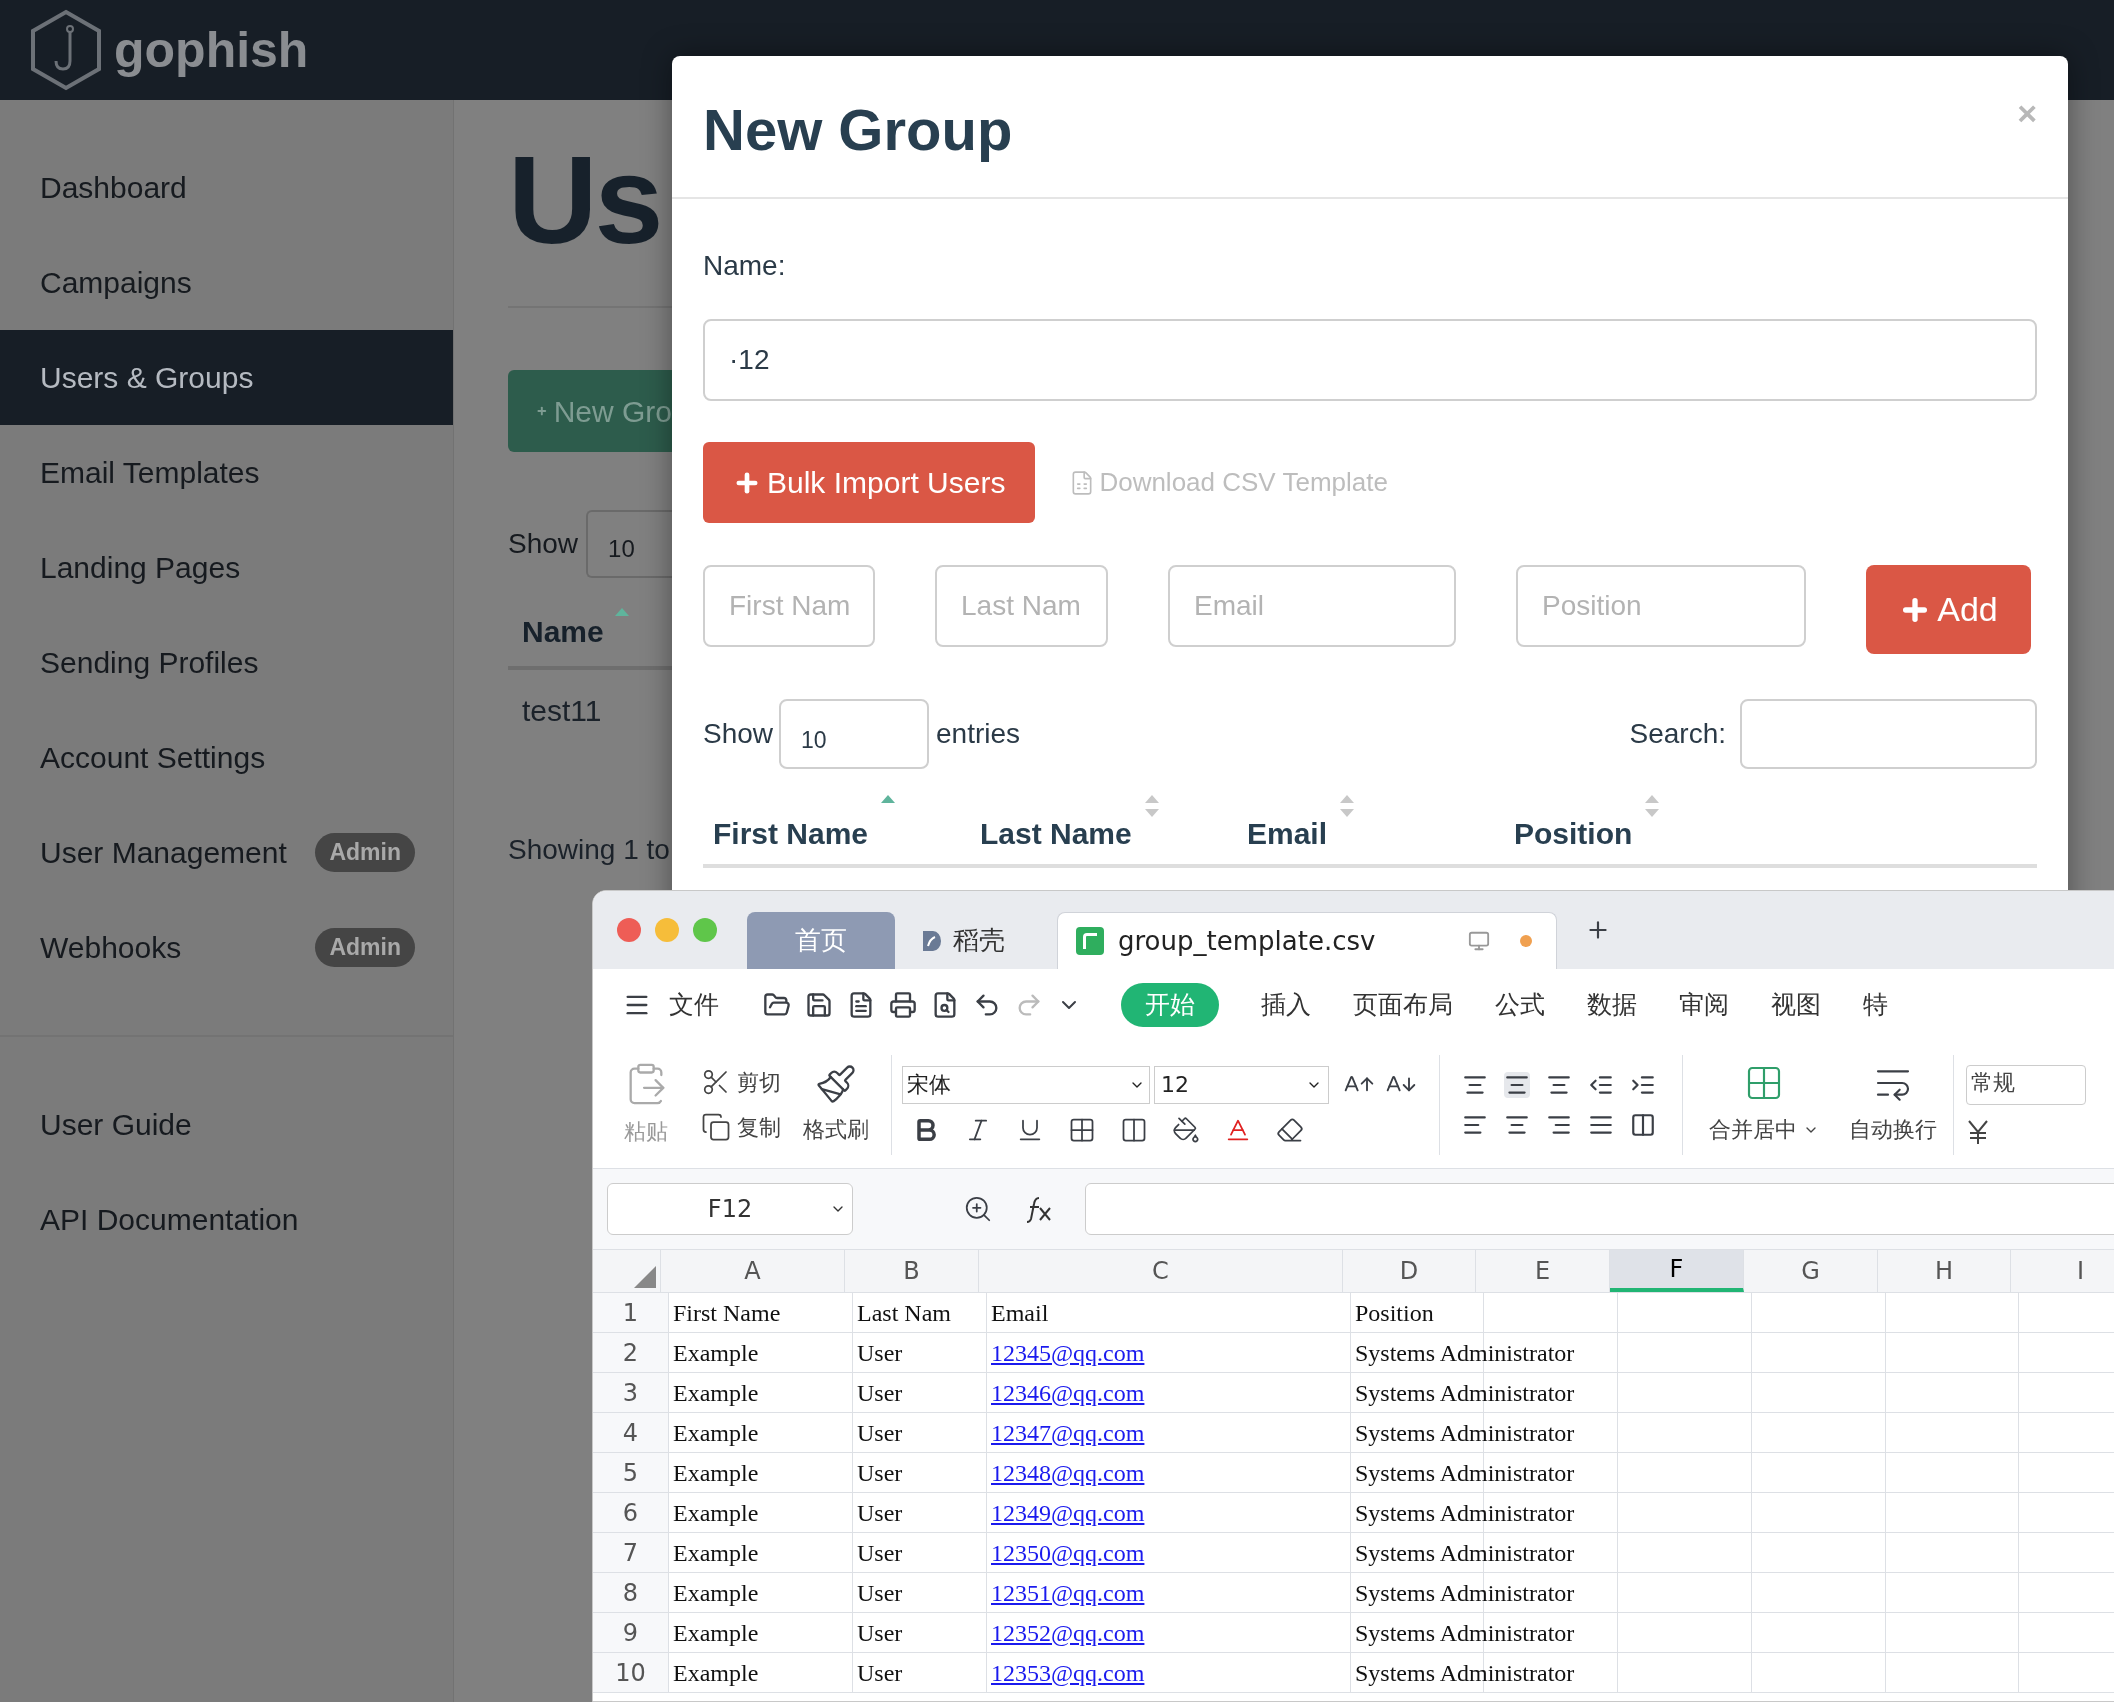  What do you see at coordinates (226, 472) in the screenshot?
I see `sidebar-item: Email Templates` at bounding box center [226, 472].